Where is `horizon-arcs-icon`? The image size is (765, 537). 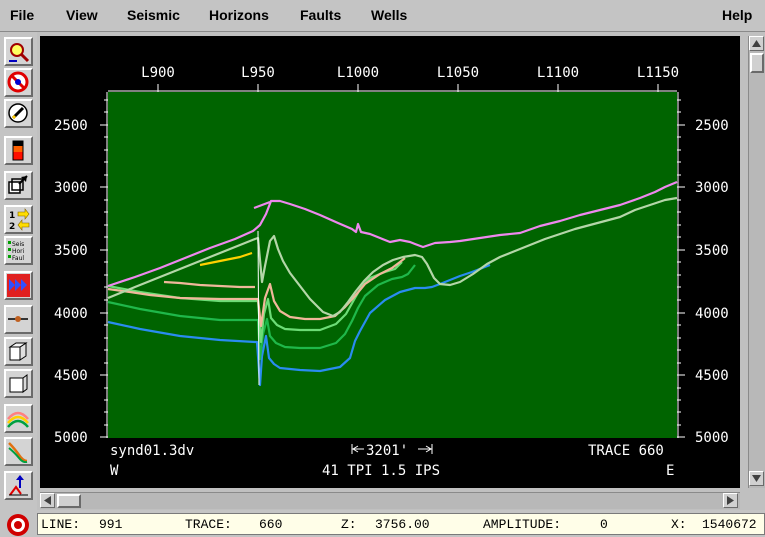 horizon-arcs-icon is located at coordinates (18, 419).